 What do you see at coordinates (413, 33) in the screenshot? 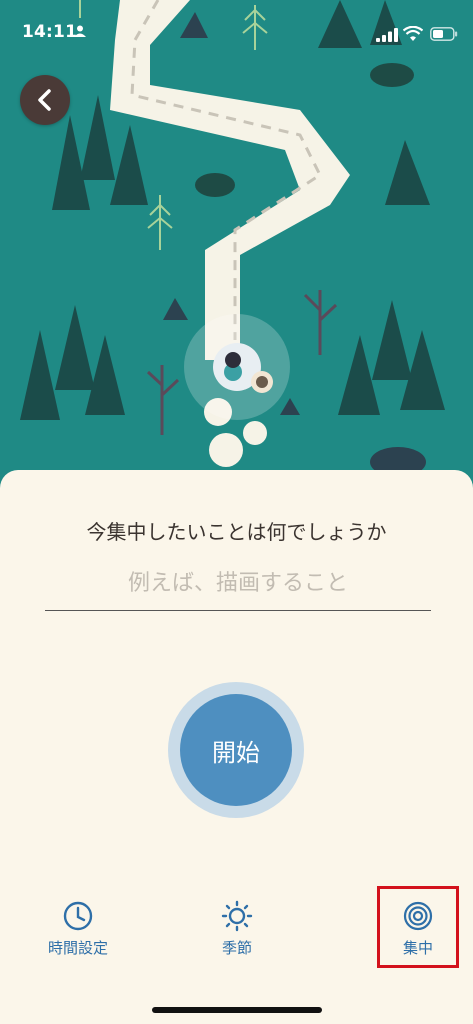
I see `wifi-icon` at bounding box center [413, 33].